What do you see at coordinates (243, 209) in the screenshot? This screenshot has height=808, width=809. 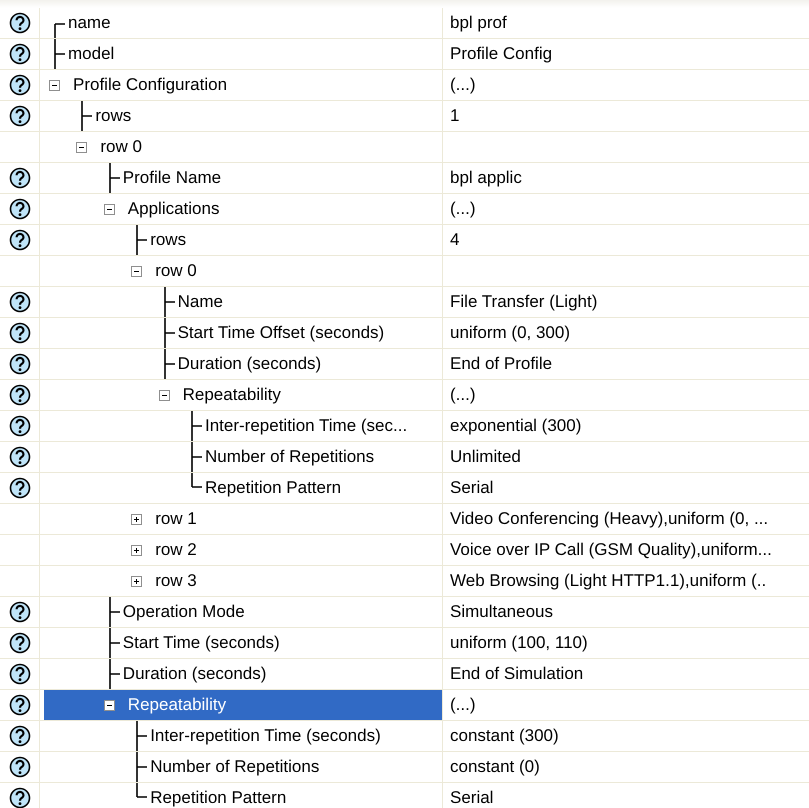 I see `tree-node: Applications` at bounding box center [243, 209].